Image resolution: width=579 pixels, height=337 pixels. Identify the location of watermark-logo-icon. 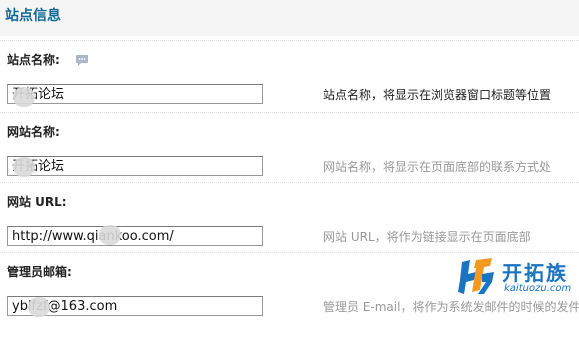
(476, 276).